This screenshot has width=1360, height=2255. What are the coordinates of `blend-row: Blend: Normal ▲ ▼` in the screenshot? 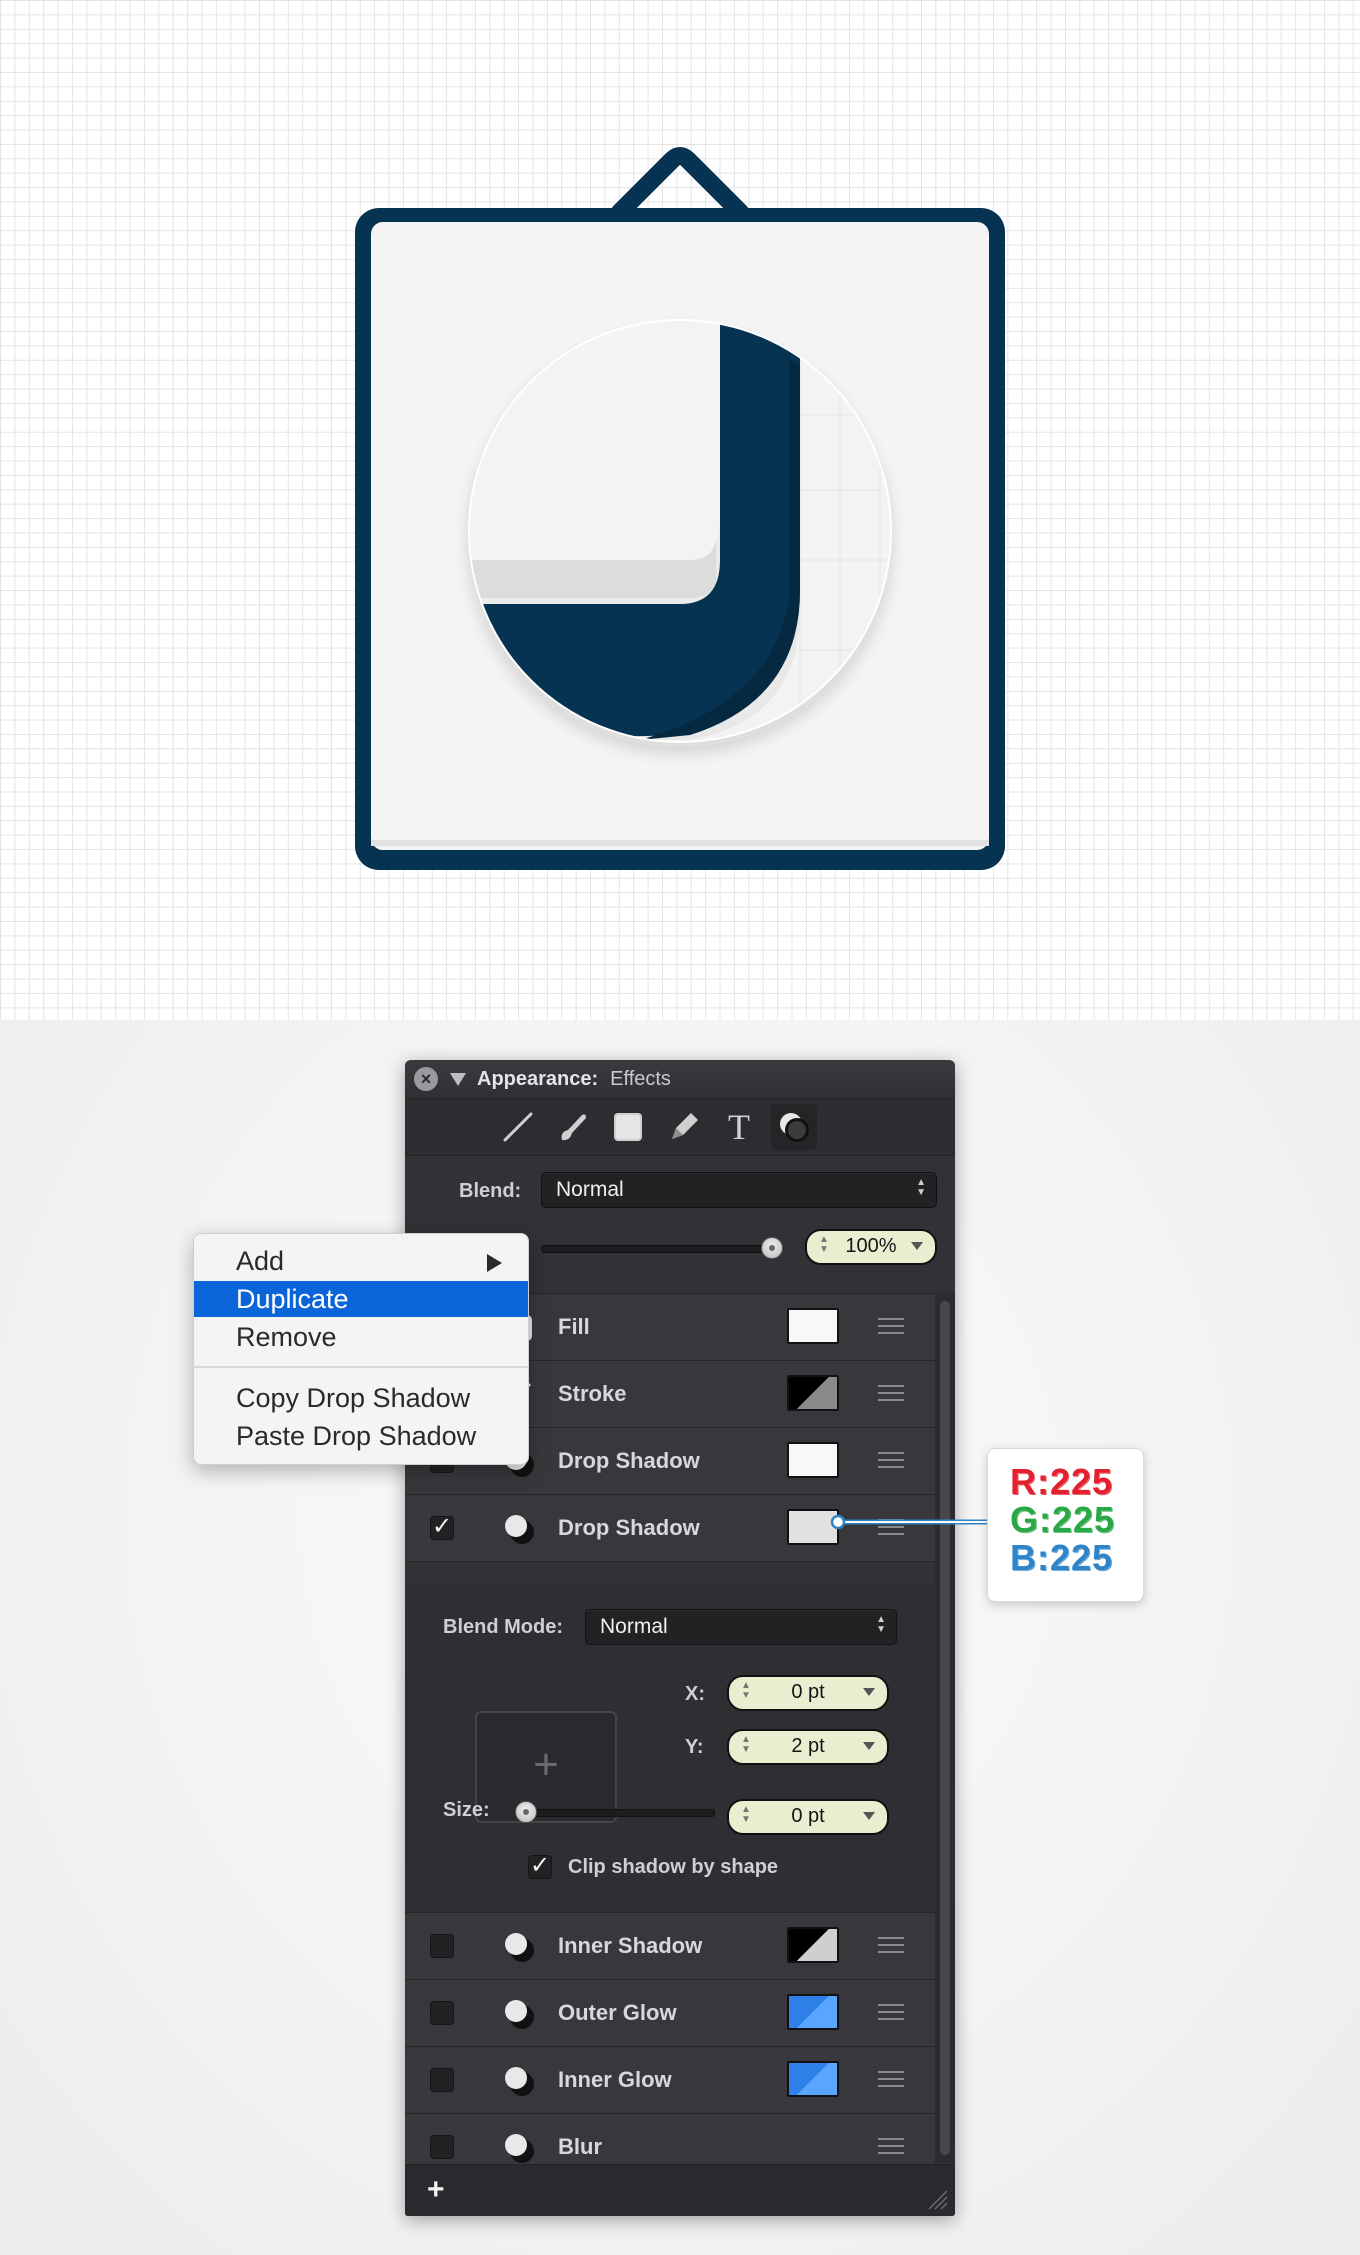 It's located at (680, 1192).